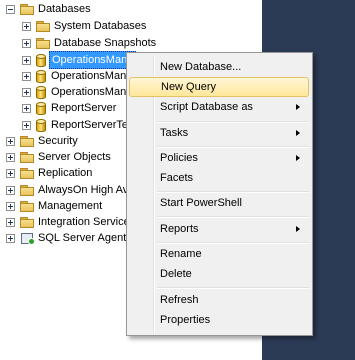  Describe the element at coordinates (65, 173) in the screenshot. I see `tree-node-label: Replication` at that location.